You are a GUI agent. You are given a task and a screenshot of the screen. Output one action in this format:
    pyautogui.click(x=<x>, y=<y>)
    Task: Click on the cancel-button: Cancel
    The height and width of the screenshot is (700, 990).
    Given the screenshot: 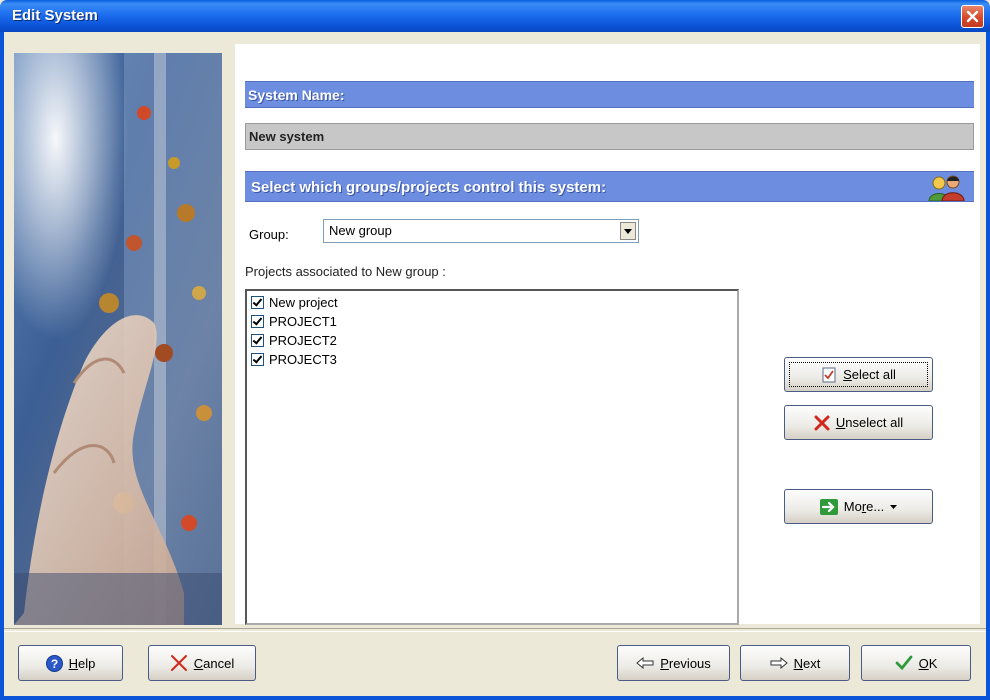 What is the action you would take?
    pyautogui.click(x=202, y=663)
    